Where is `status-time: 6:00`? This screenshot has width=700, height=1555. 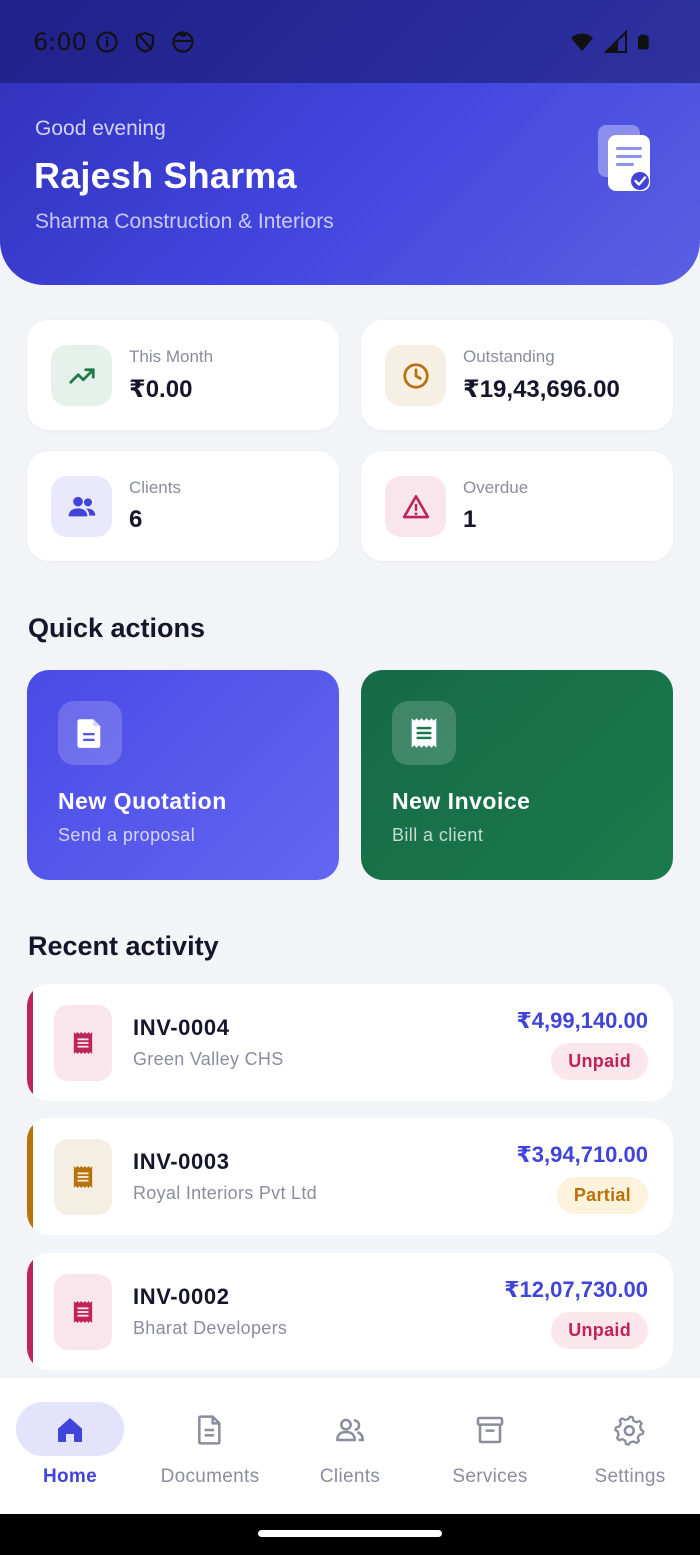
status-time: 6:00 is located at coordinates (60, 42).